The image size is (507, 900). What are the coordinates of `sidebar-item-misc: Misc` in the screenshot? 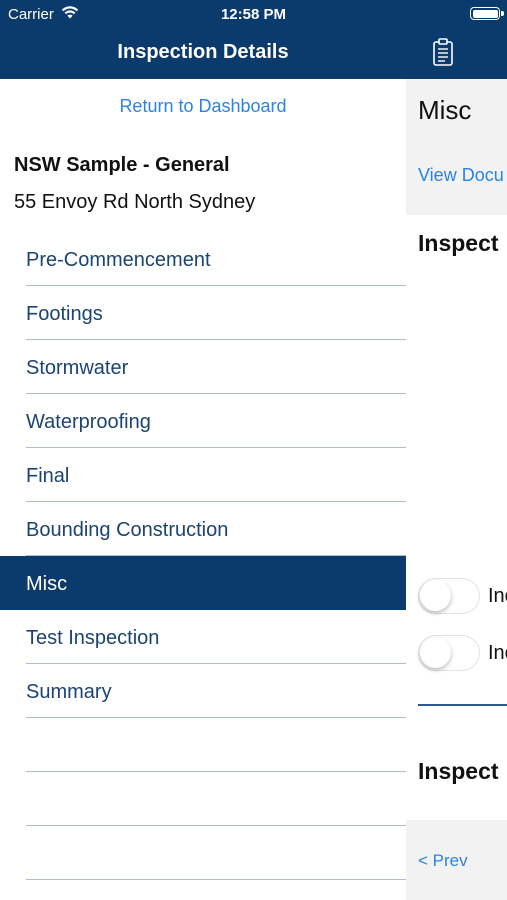 It's located at (203, 583).